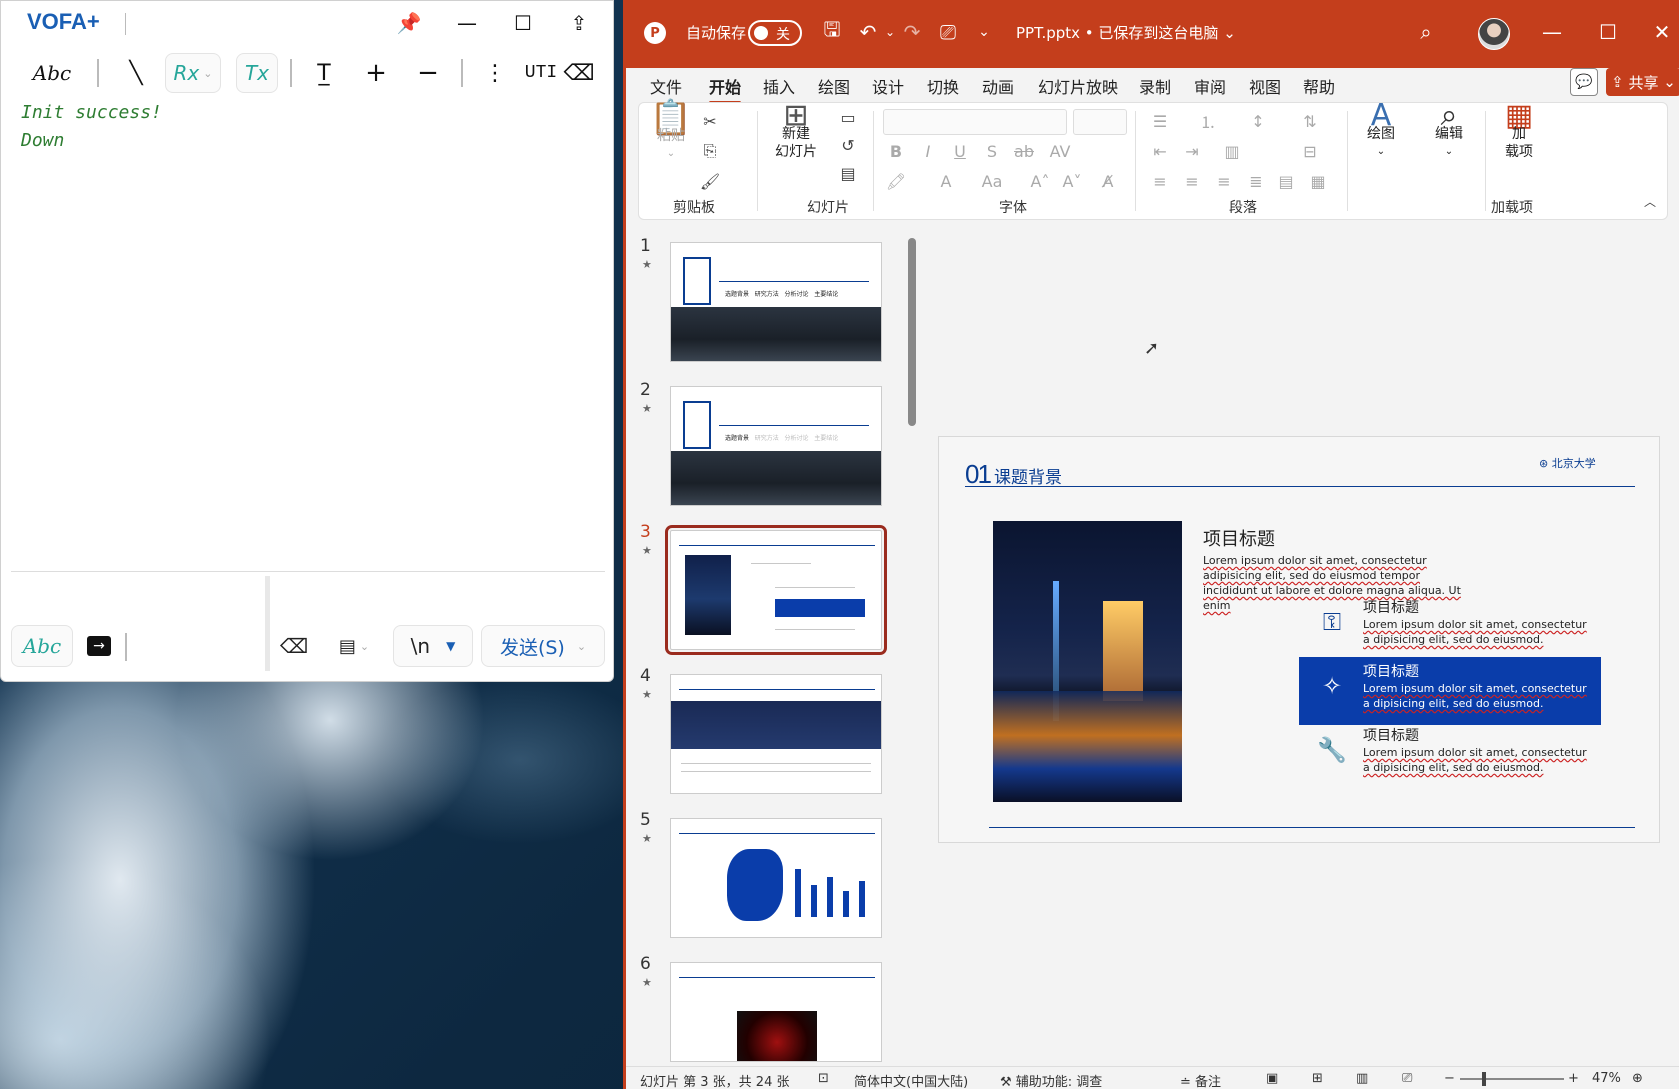 This screenshot has height=1089, width=1679. What do you see at coordinates (1407, 1078) in the screenshot?
I see `slideshow-view-icon: ⎚` at bounding box center [1407, 1078].